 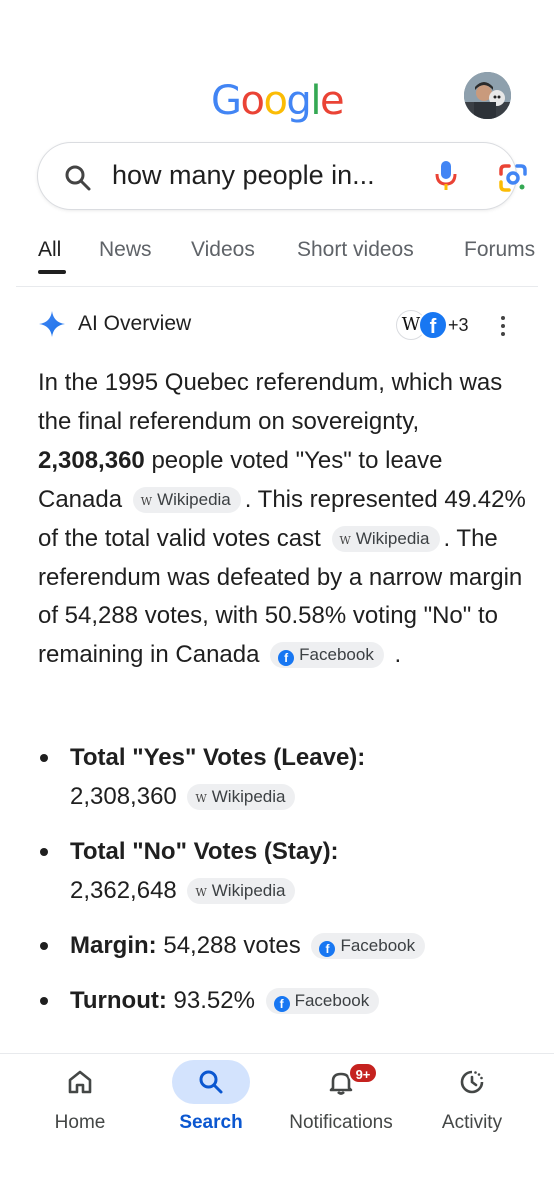 I want to click on stat-value: 2,308,360, so click(x=123, y=796).